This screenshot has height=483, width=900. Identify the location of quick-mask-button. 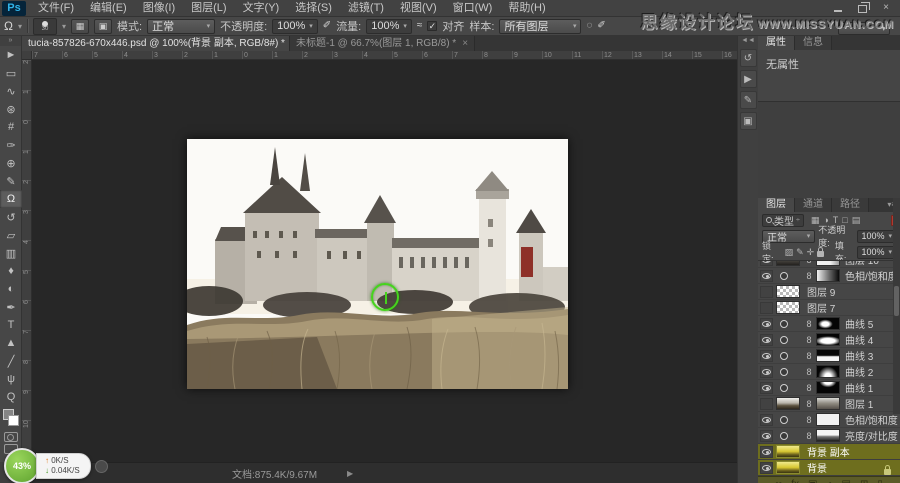
(10, 437).